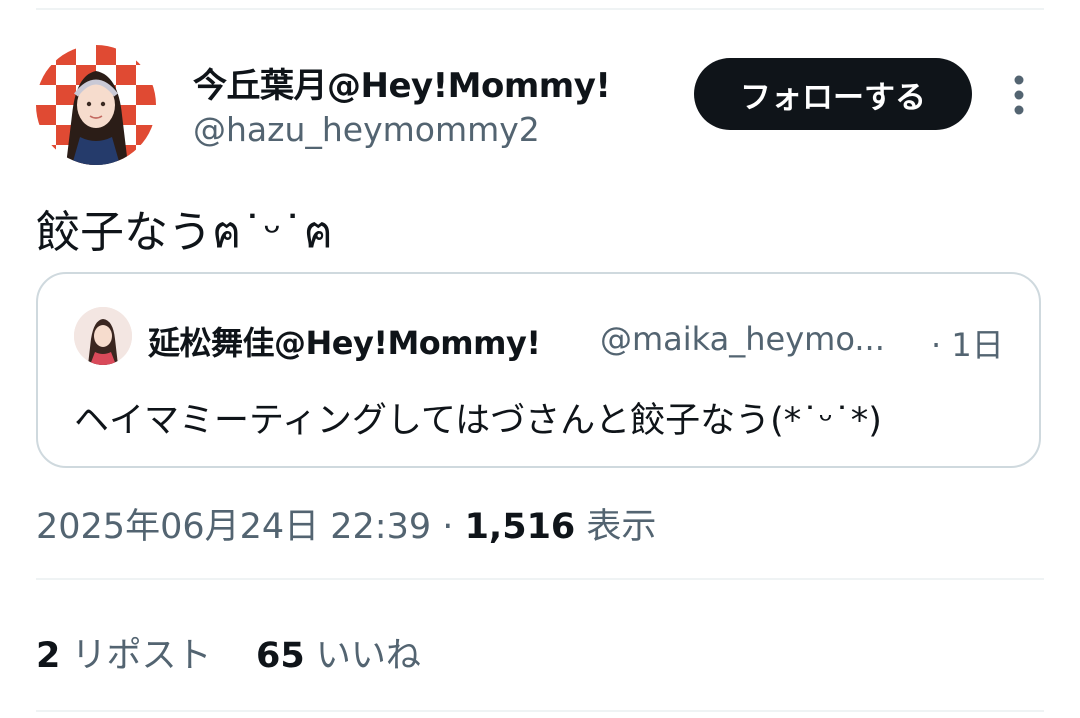 The width and height of the screenshot is (1080, 718). I want to click on more-vertical-icon, so click(1019, 95).